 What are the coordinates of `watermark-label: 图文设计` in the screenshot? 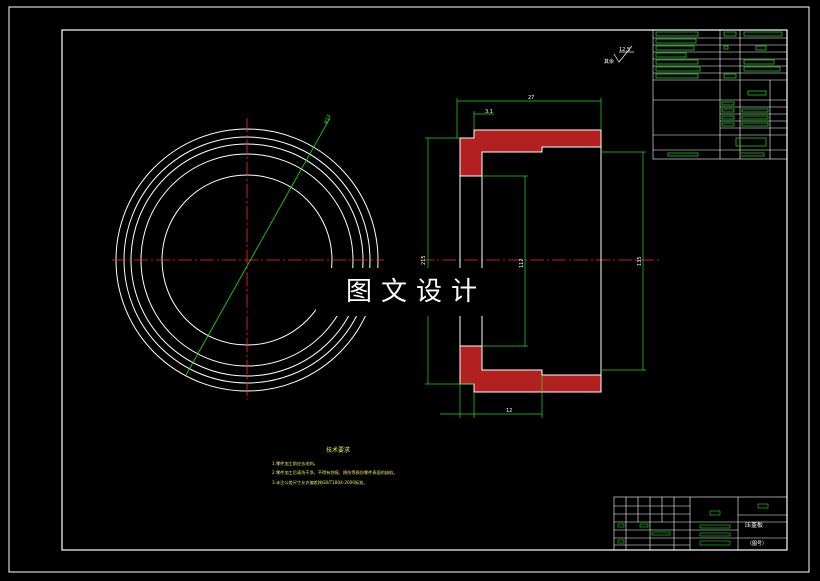 It's located at (416, 292).